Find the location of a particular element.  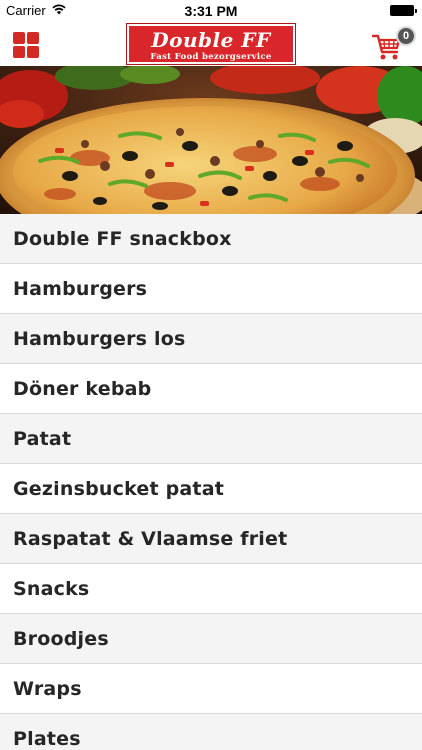

navigation-bar: Double FF Fast Food bezorgservice 0 is located at coordinates (211, 44).